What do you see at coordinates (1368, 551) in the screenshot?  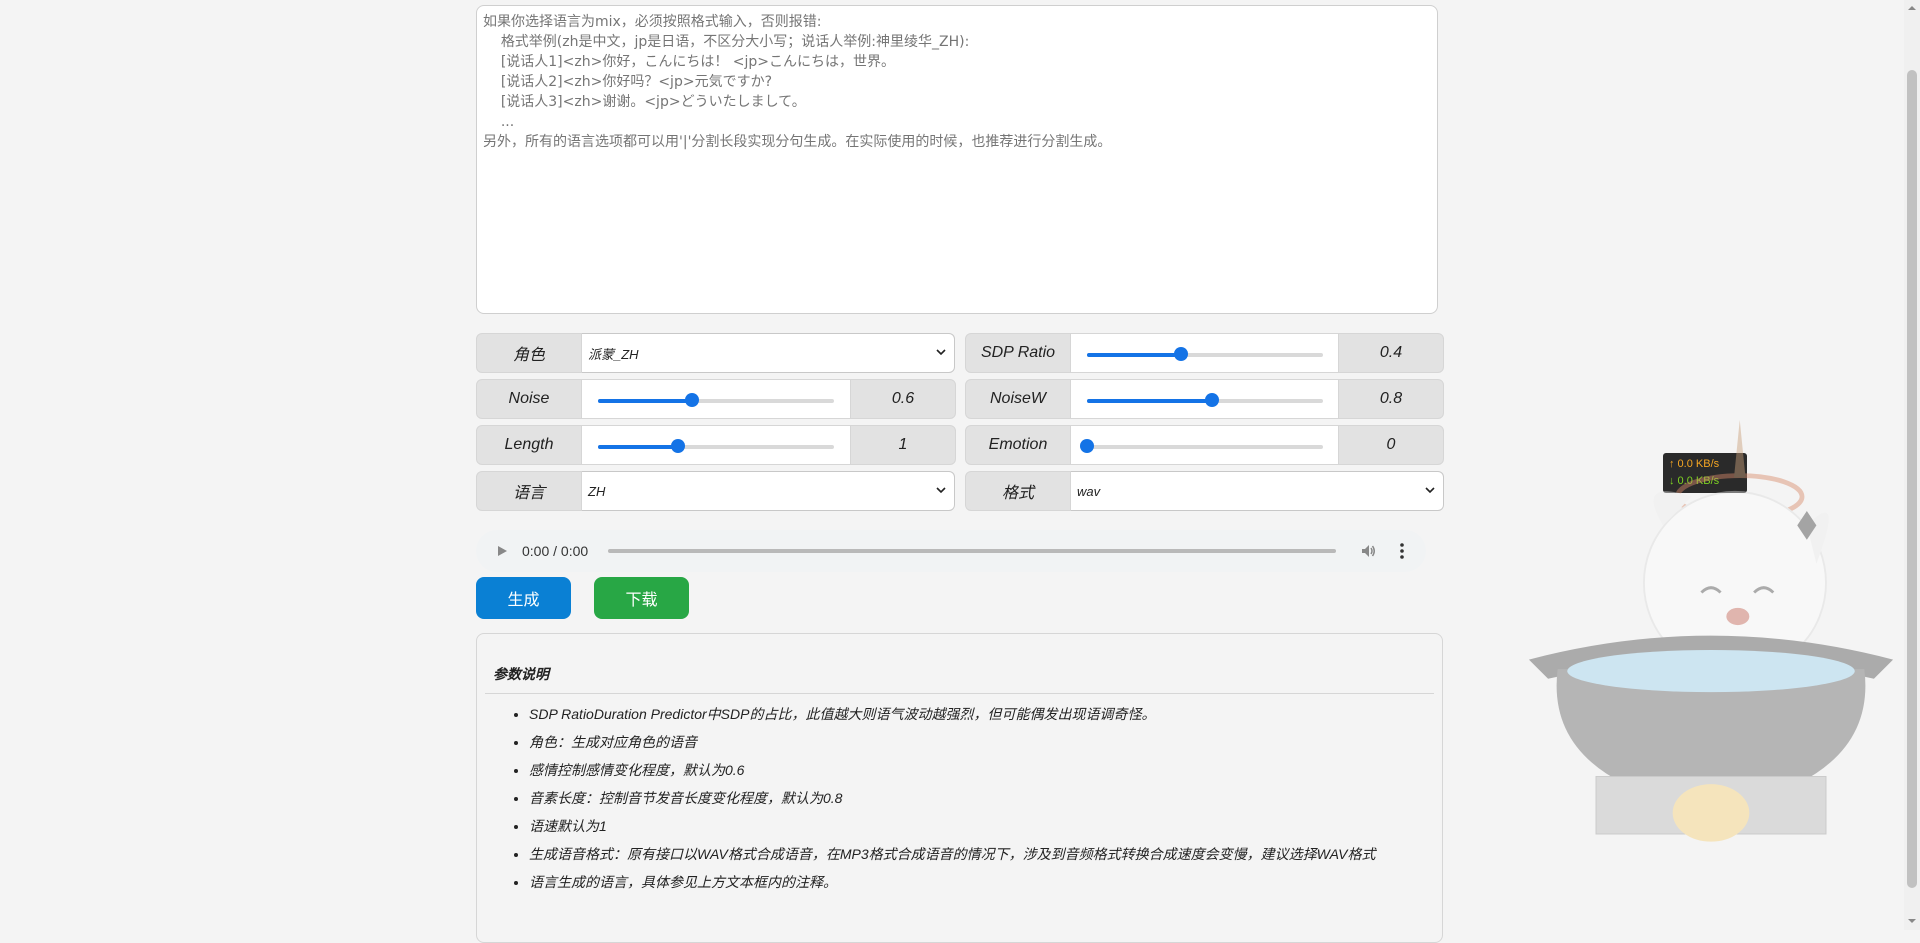 I see `volume-icon` at bounding box center [1368, 551].